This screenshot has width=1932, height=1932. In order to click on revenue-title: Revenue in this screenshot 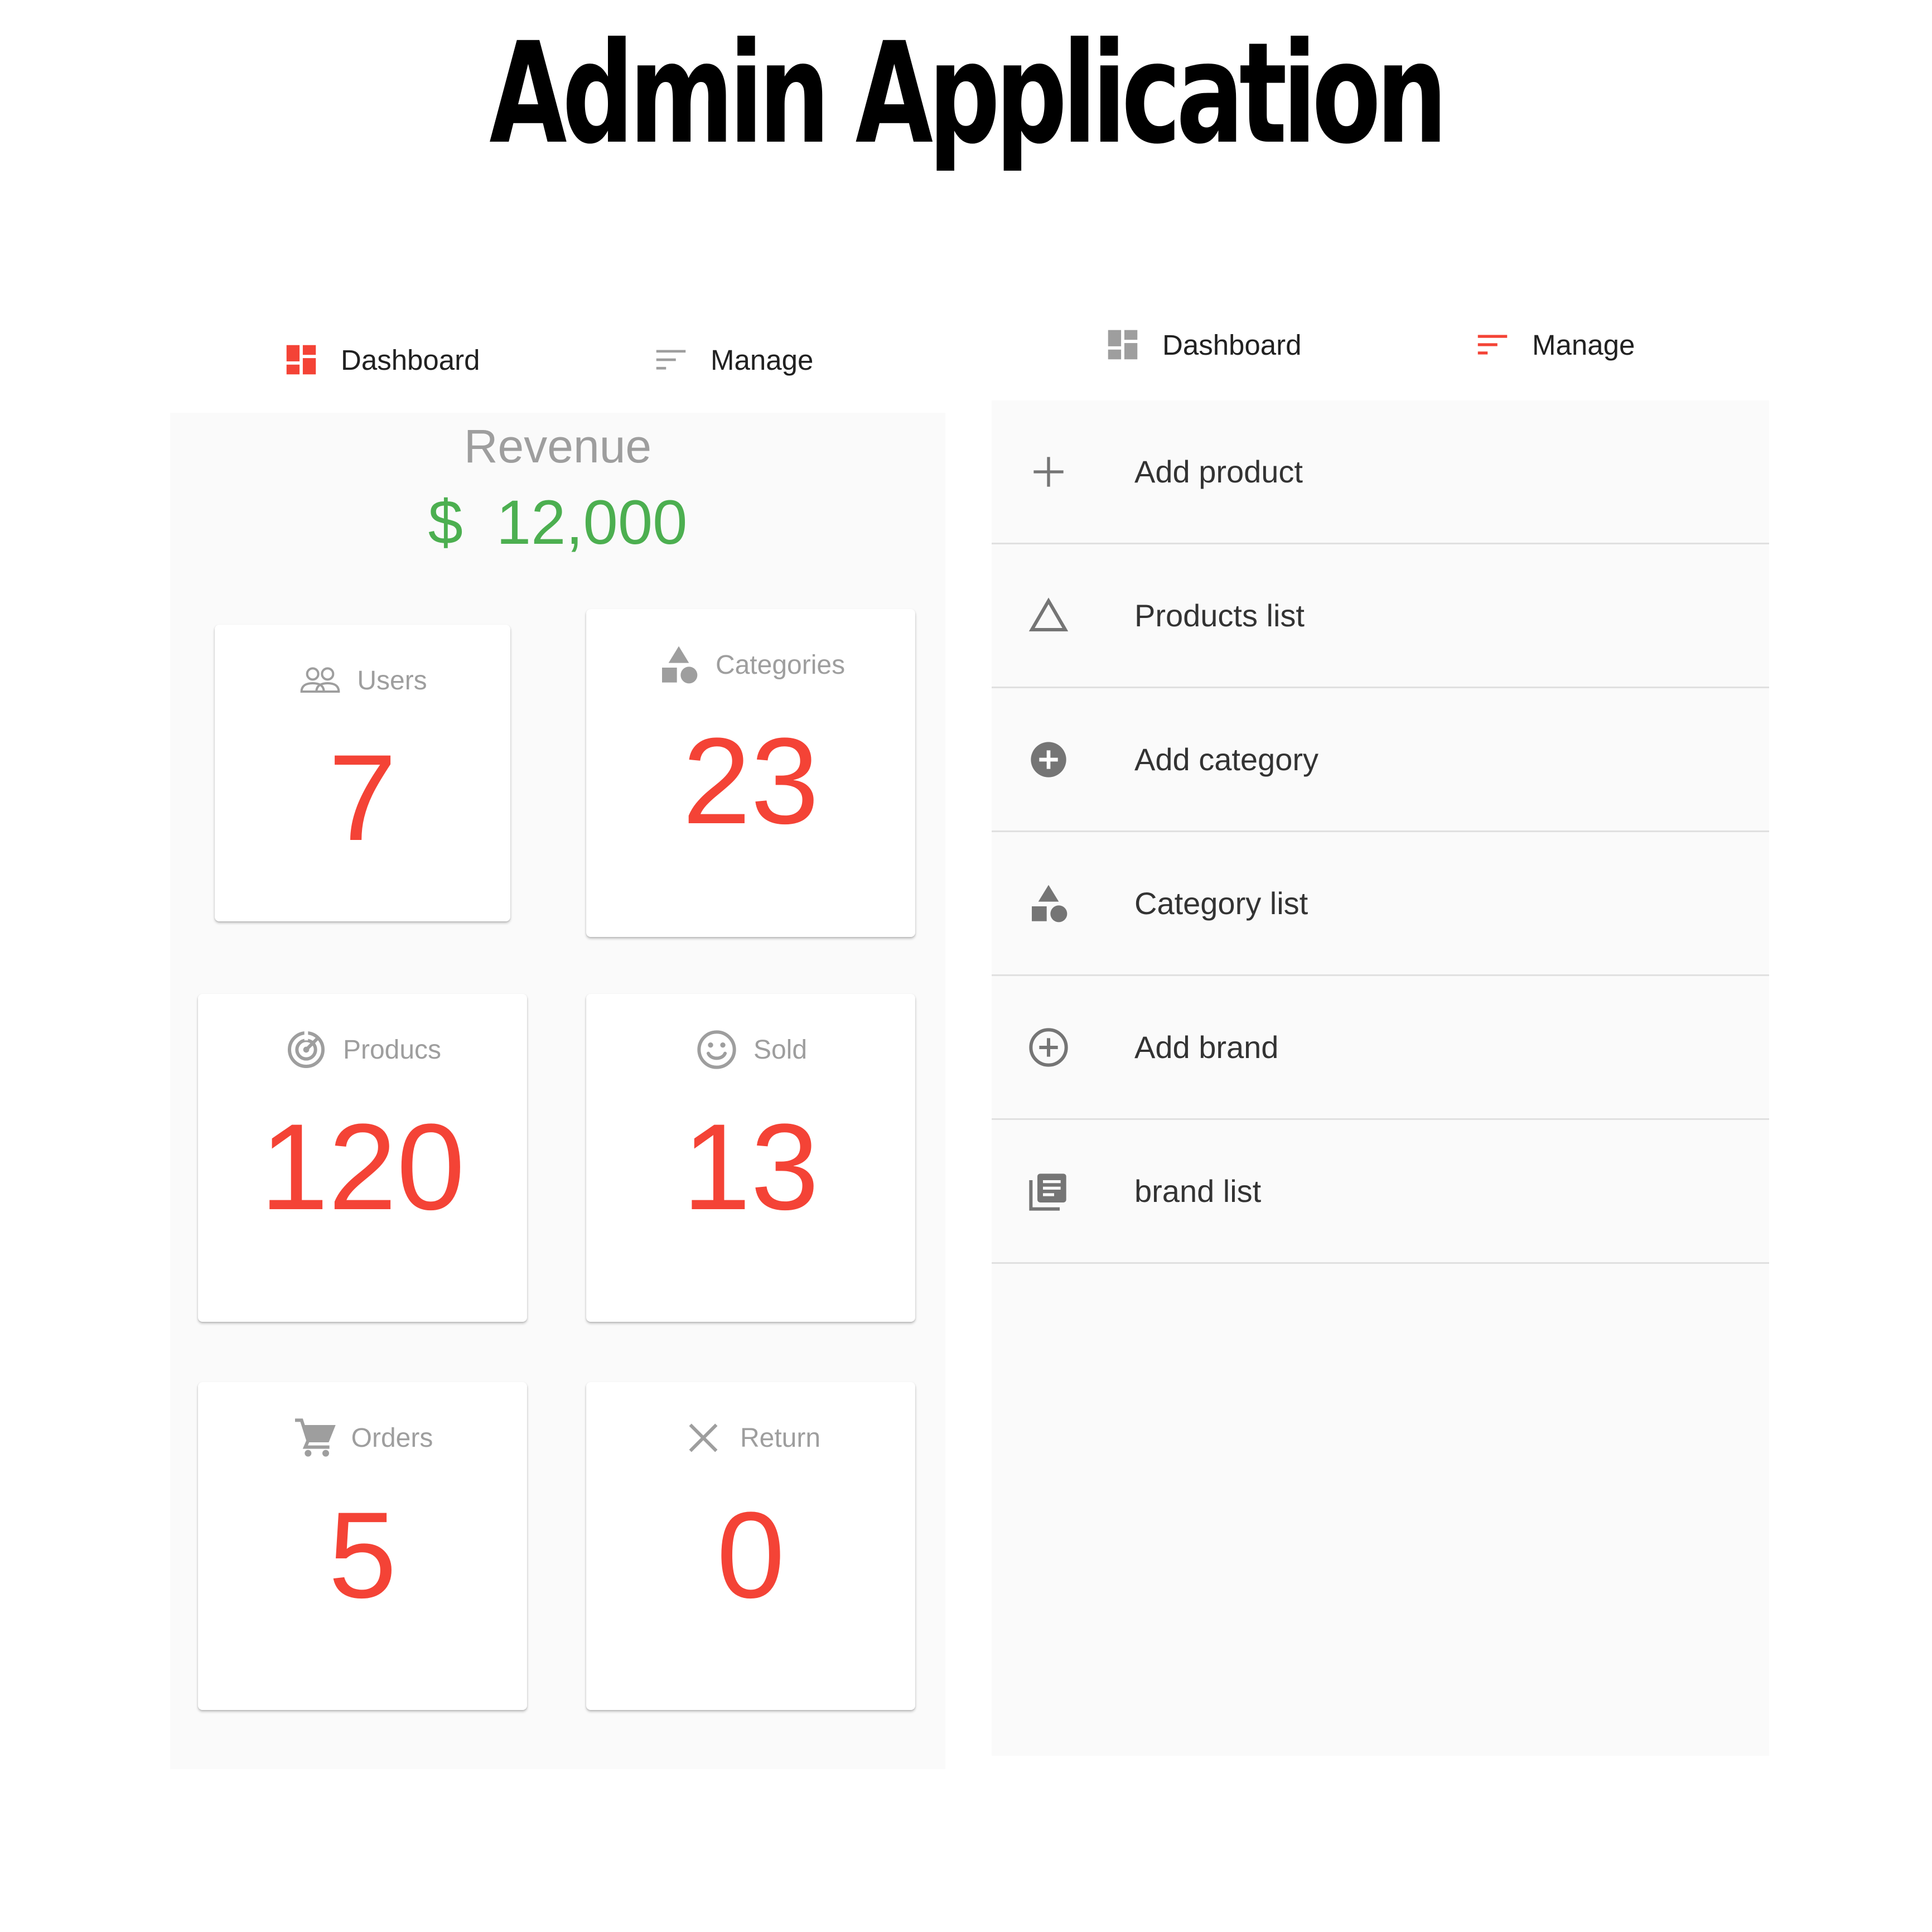, I will do `click(557, 446)`.